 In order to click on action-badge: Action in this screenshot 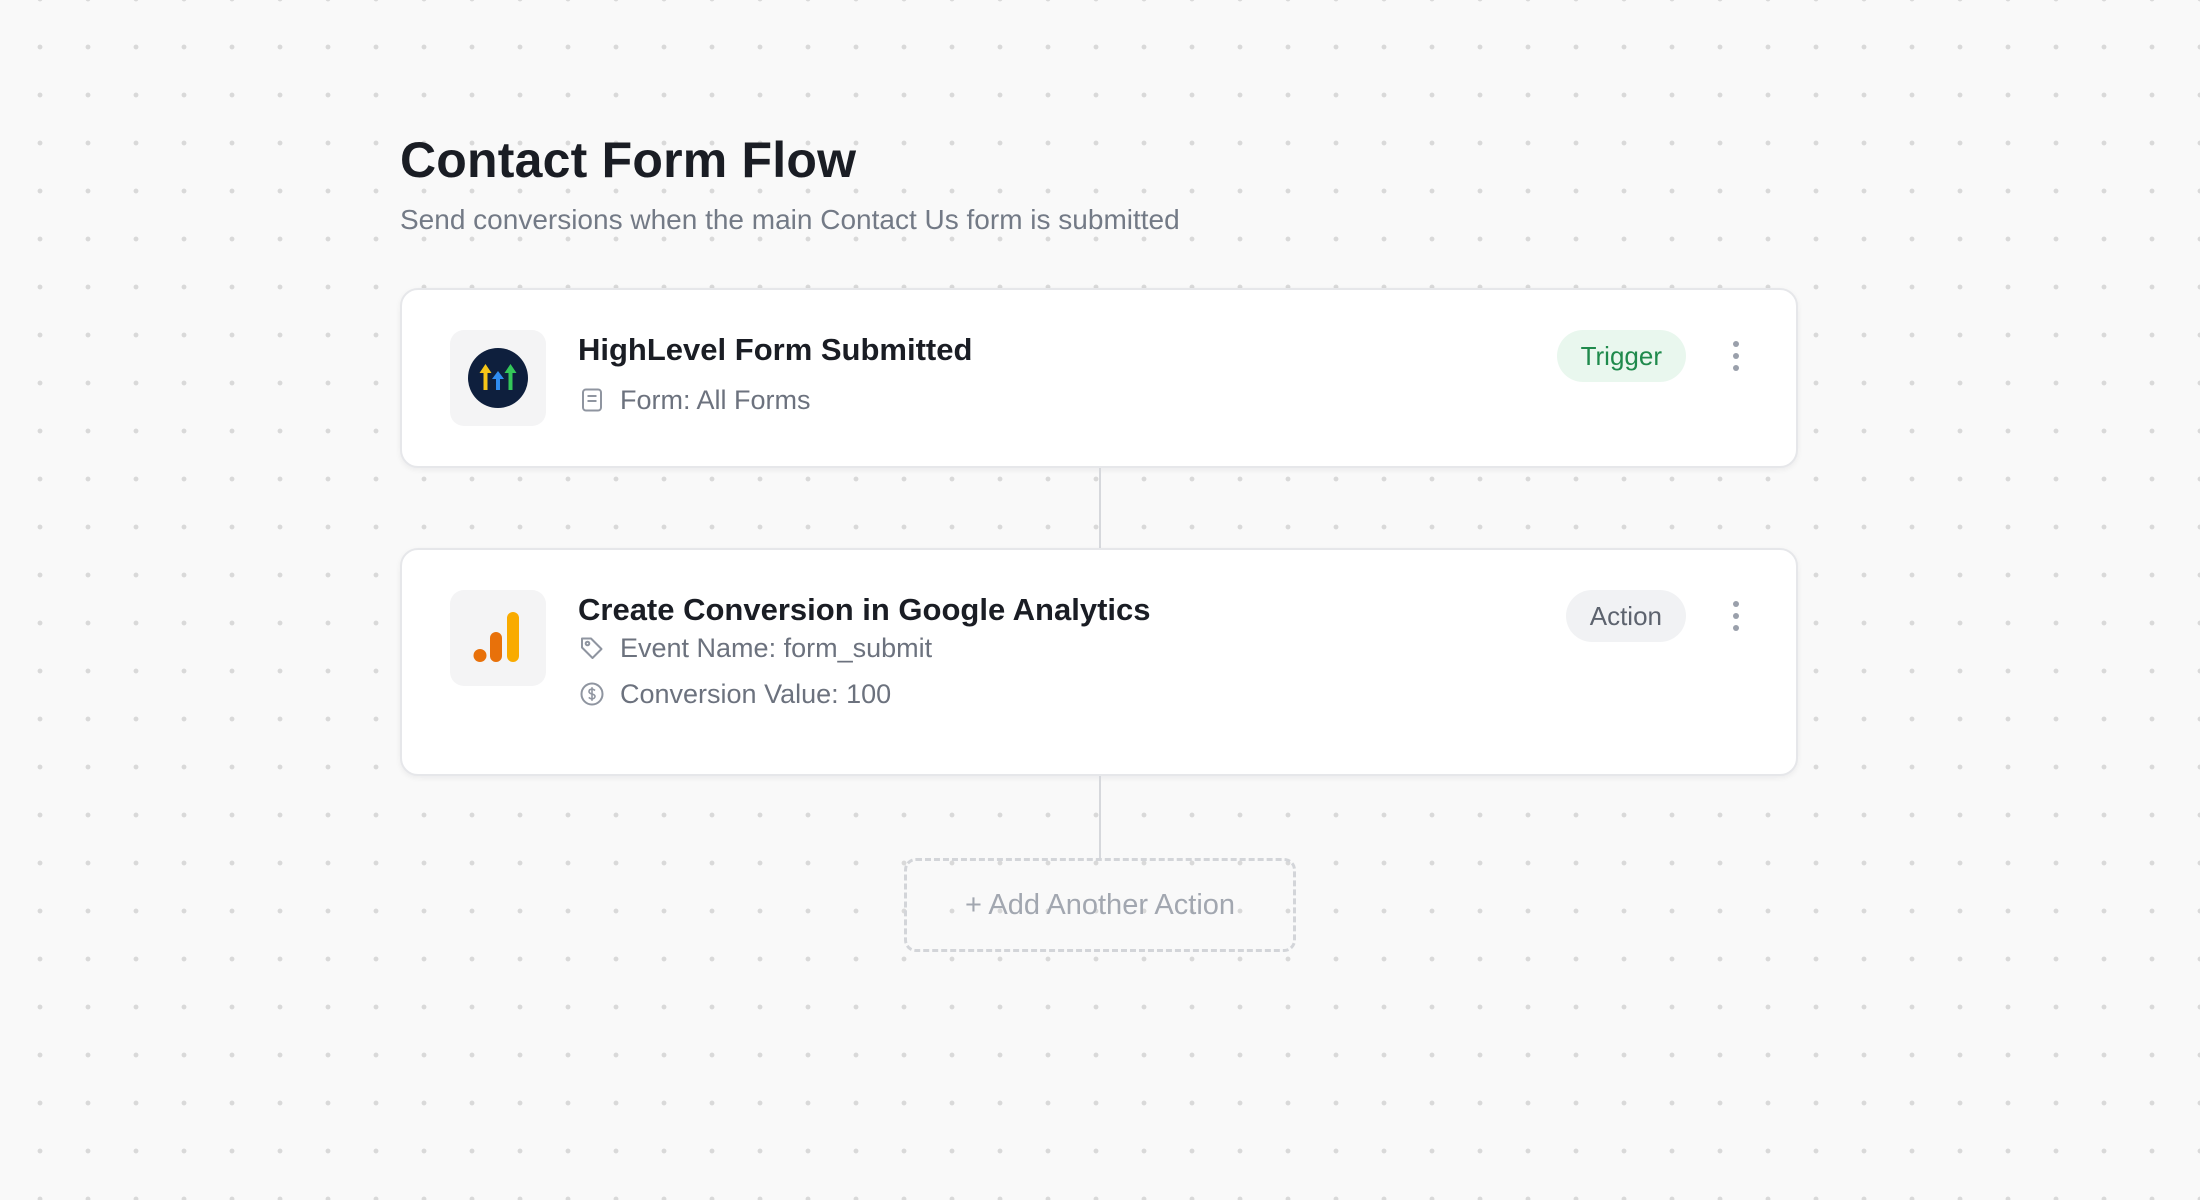, I will do `click(1625, 616)`.